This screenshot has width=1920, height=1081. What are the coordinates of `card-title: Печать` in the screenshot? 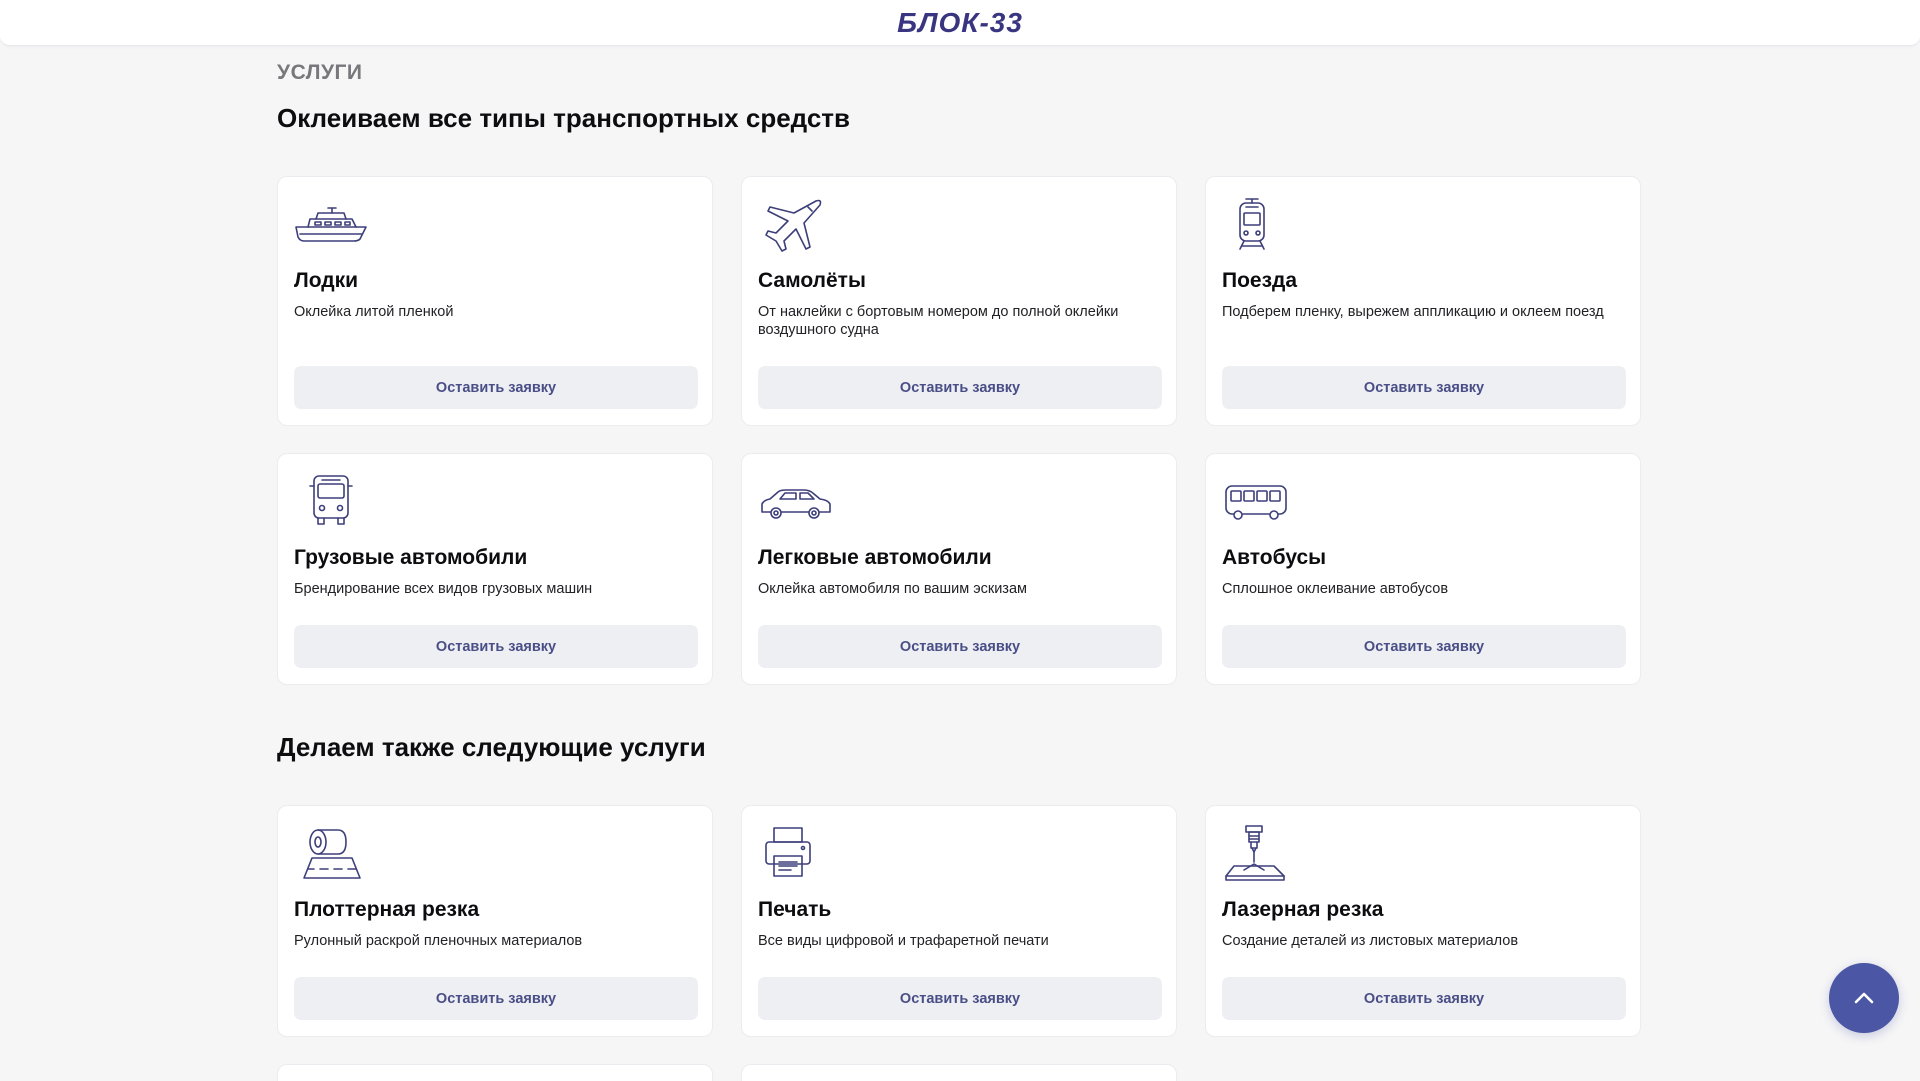 It's located at (795, 909).